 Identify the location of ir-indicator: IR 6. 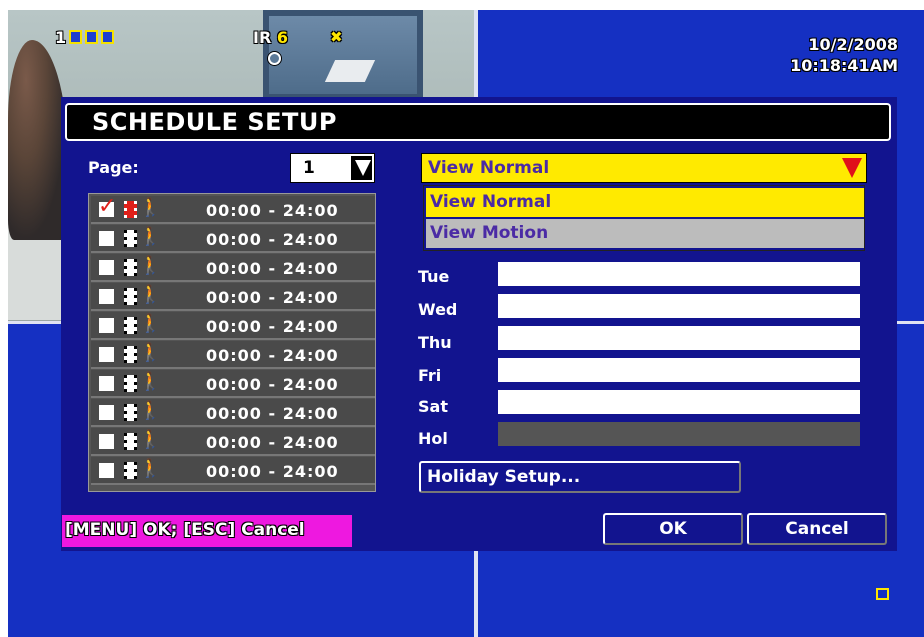
(270, 37).